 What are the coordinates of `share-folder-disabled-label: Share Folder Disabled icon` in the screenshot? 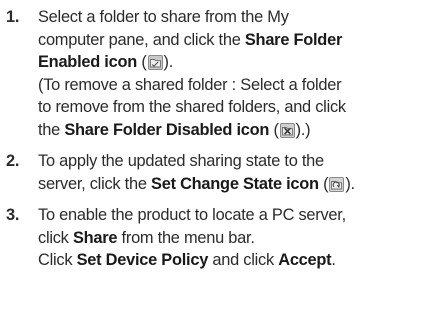 It's located at (167, 129).